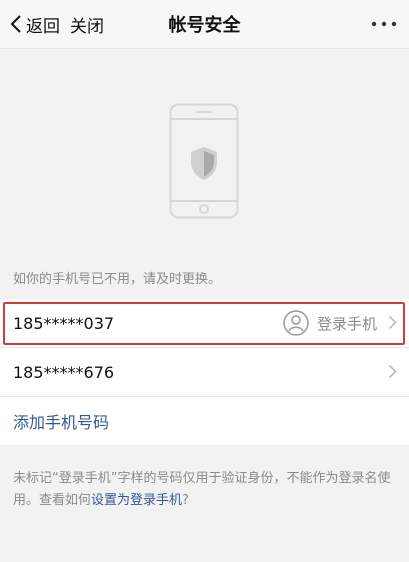 This screenshot has height=562, width=409. What do you see at coordinates (204, 161) in the screenshot?
I see `phone-shield-illustration-icon` at bounding box center [204, 161].